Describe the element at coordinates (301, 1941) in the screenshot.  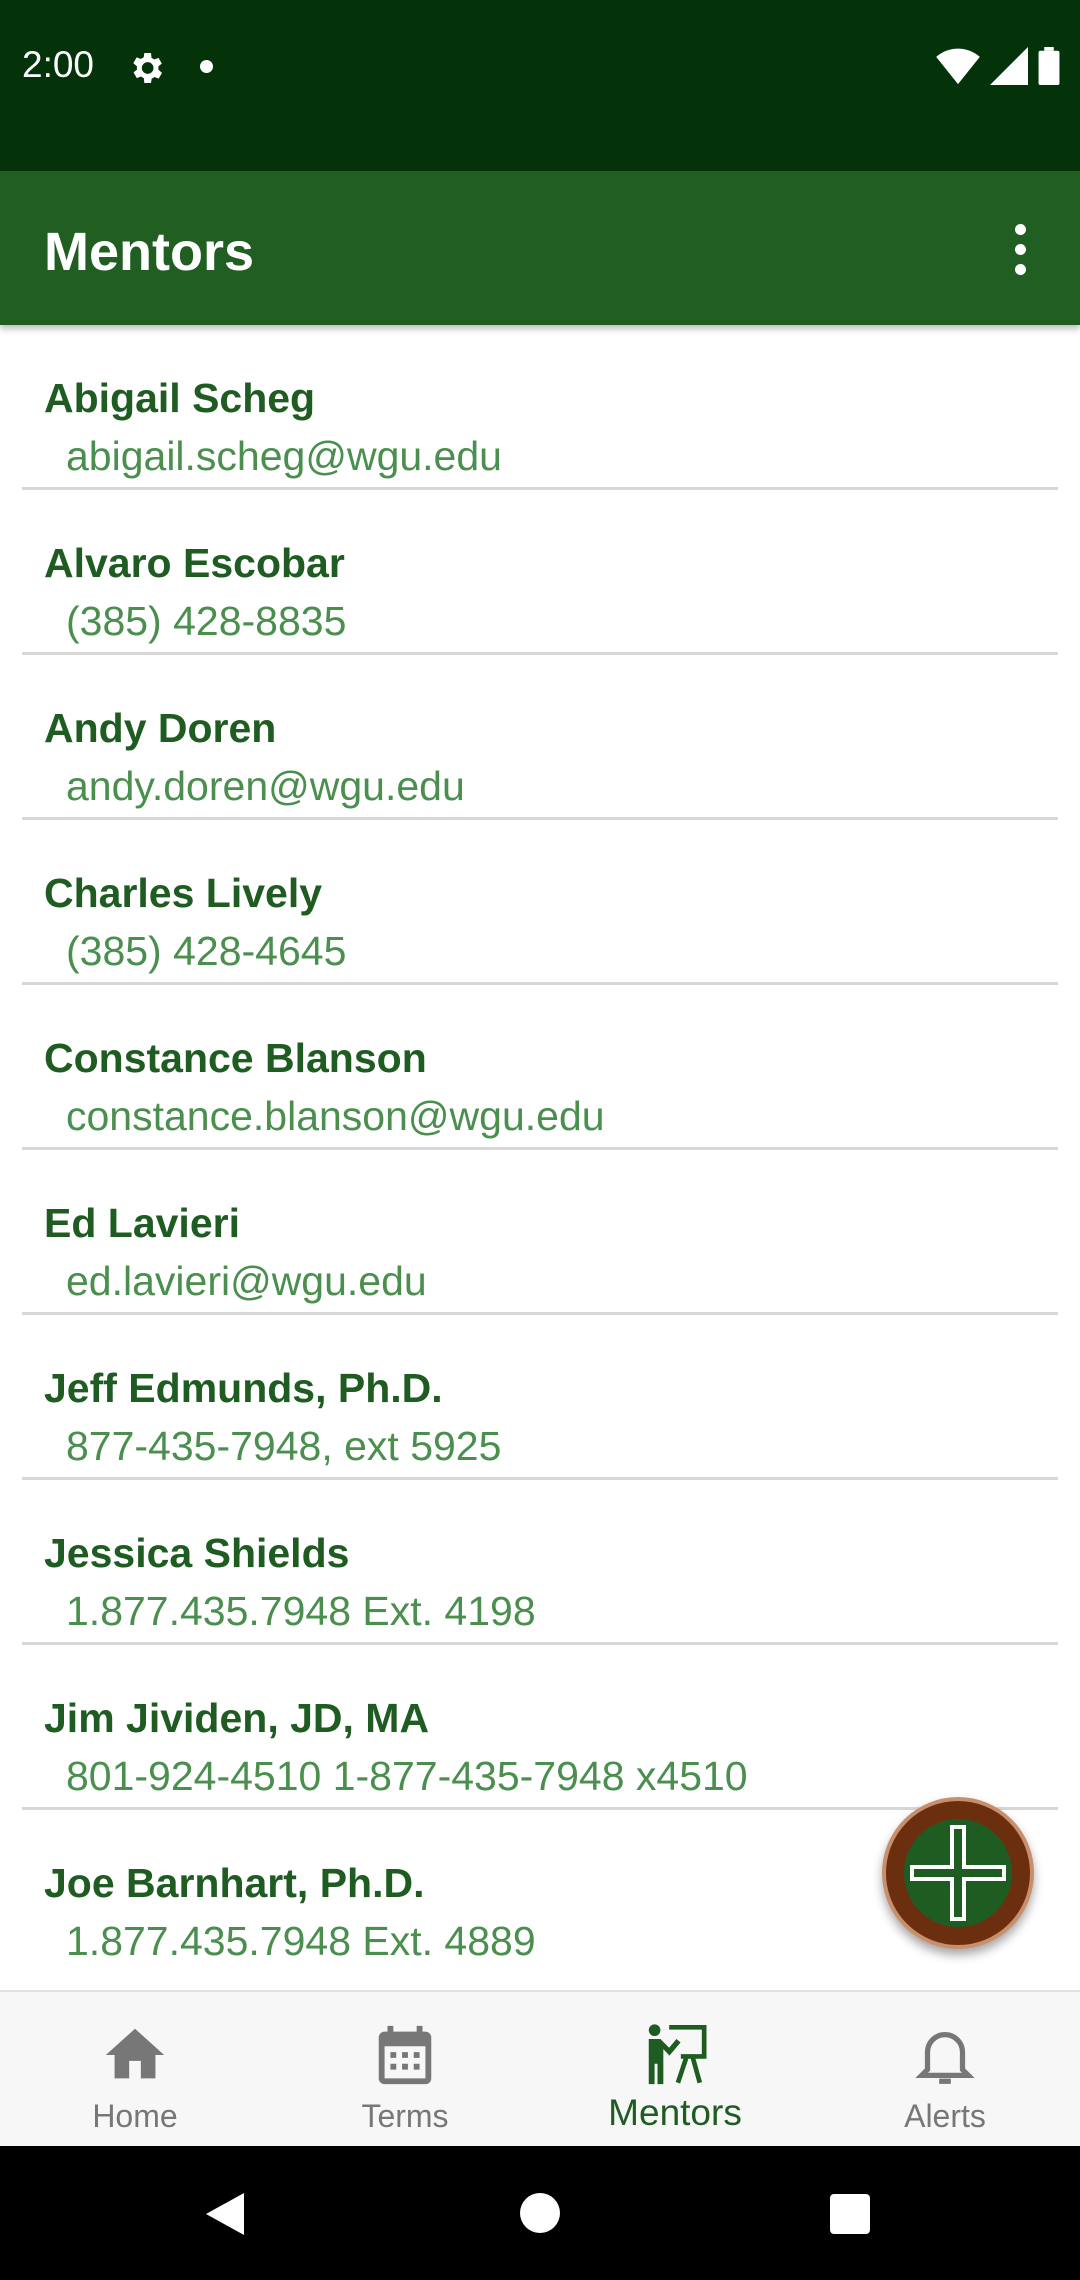
I see `mentor-contact: 1.877.435.7948 Ext. 4889` at that location.